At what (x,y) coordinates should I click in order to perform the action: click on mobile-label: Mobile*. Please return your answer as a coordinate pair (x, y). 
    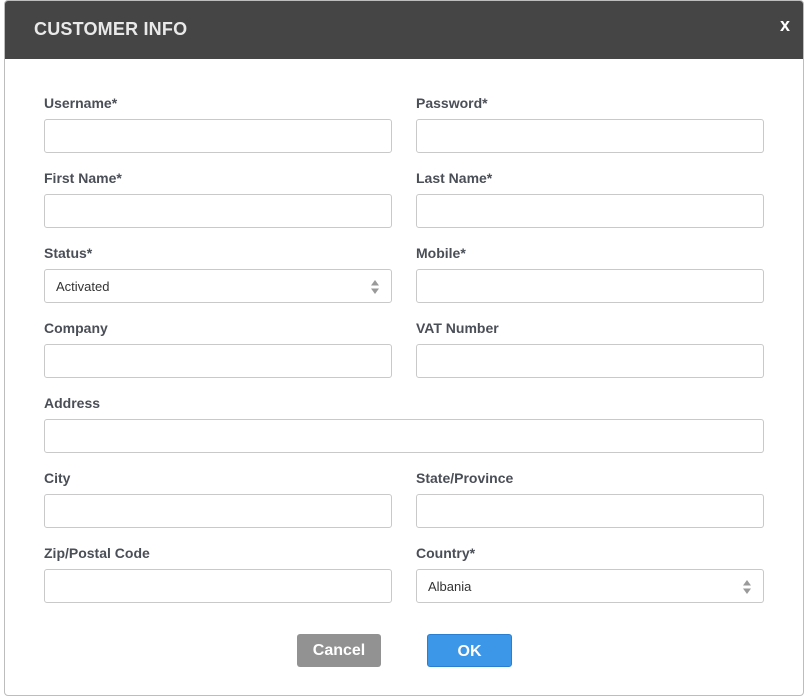
    Looking at the image, I should click on (441, 253).